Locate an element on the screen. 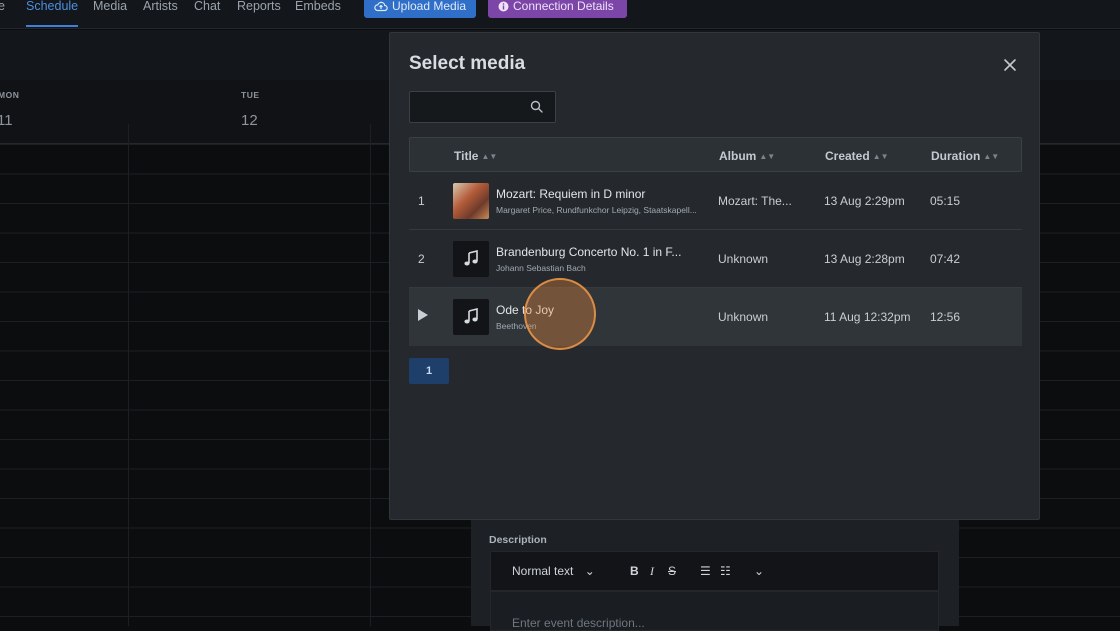 The image size is (1120, 631). track-duration: 07:42 is located at coordinates (945, 259).